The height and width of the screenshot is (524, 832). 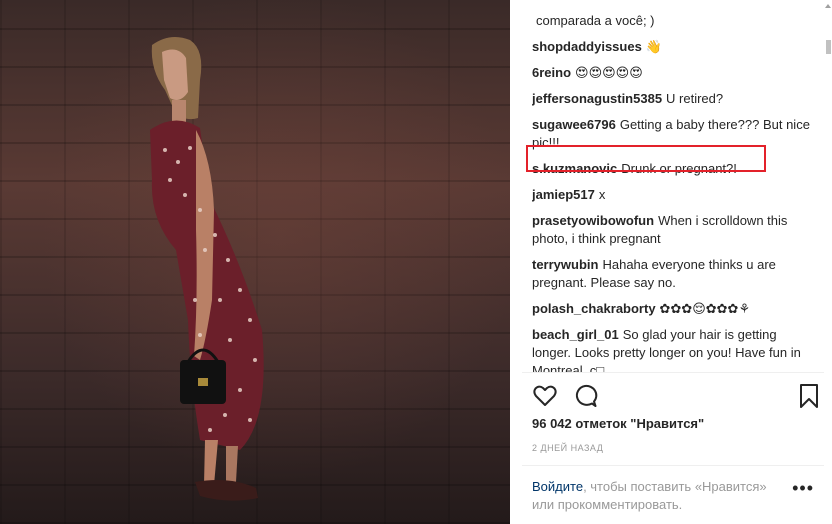 I want to click on comment-username: beach_girl_01, so click(x=575, y=334).